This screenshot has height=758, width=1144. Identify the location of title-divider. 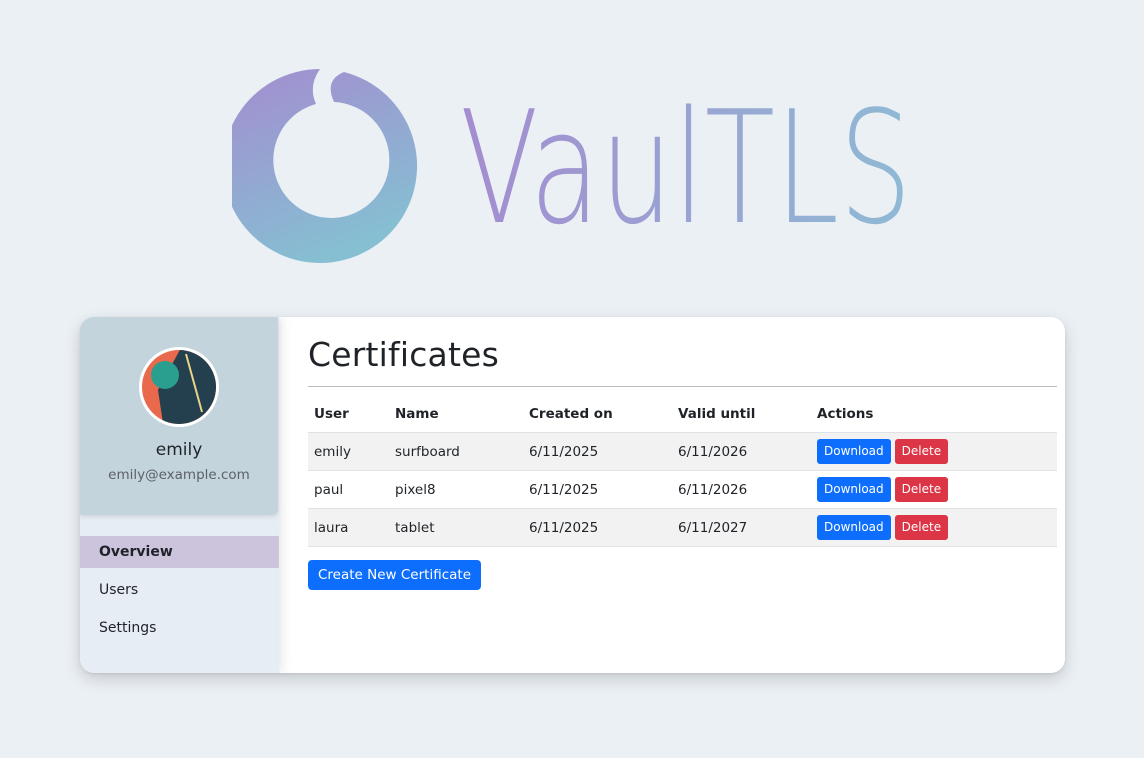
(682, 386).